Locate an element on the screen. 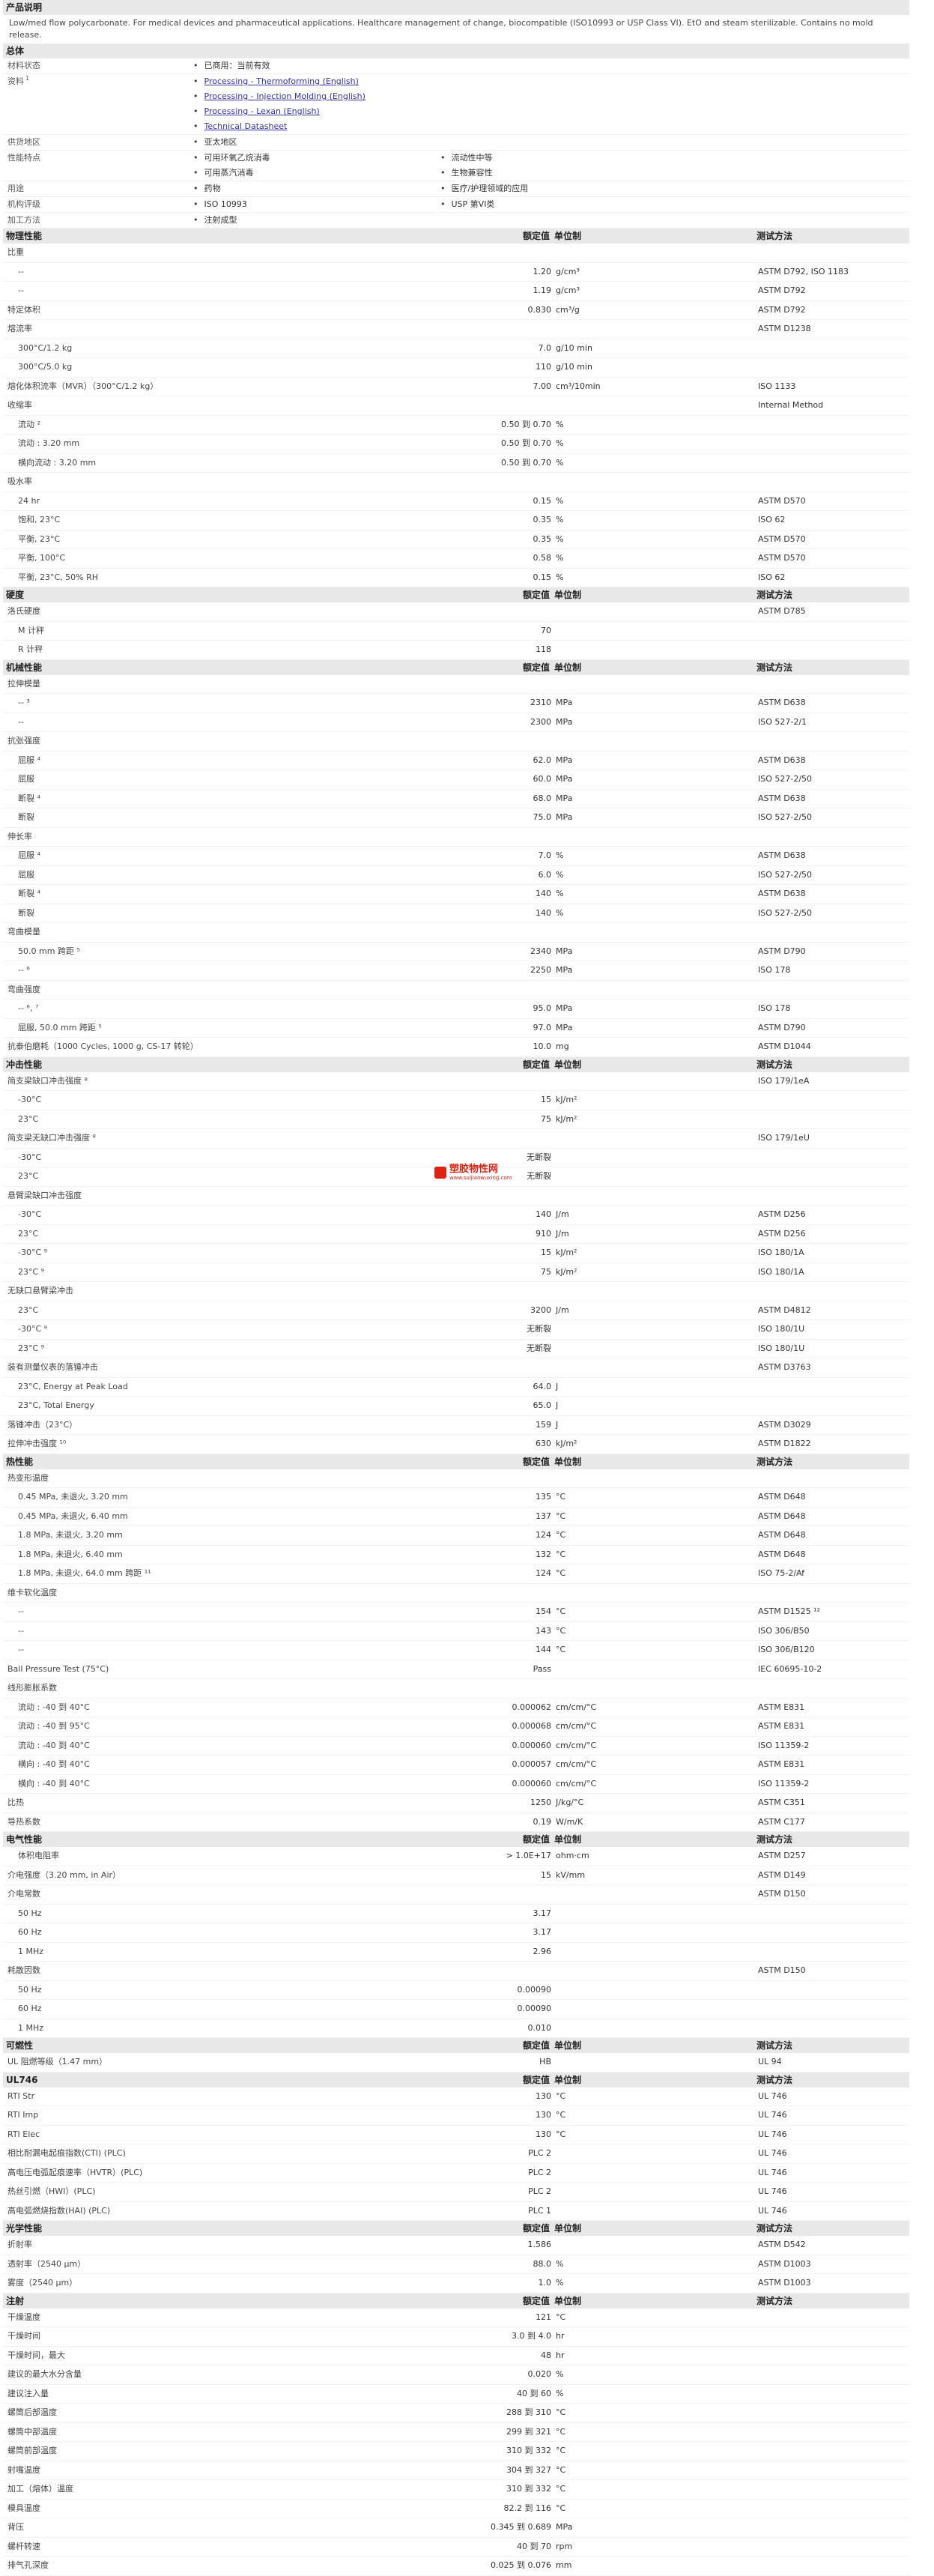 The image size is (934, 2576). property-value: HB is located at coordinates (545, 2061).